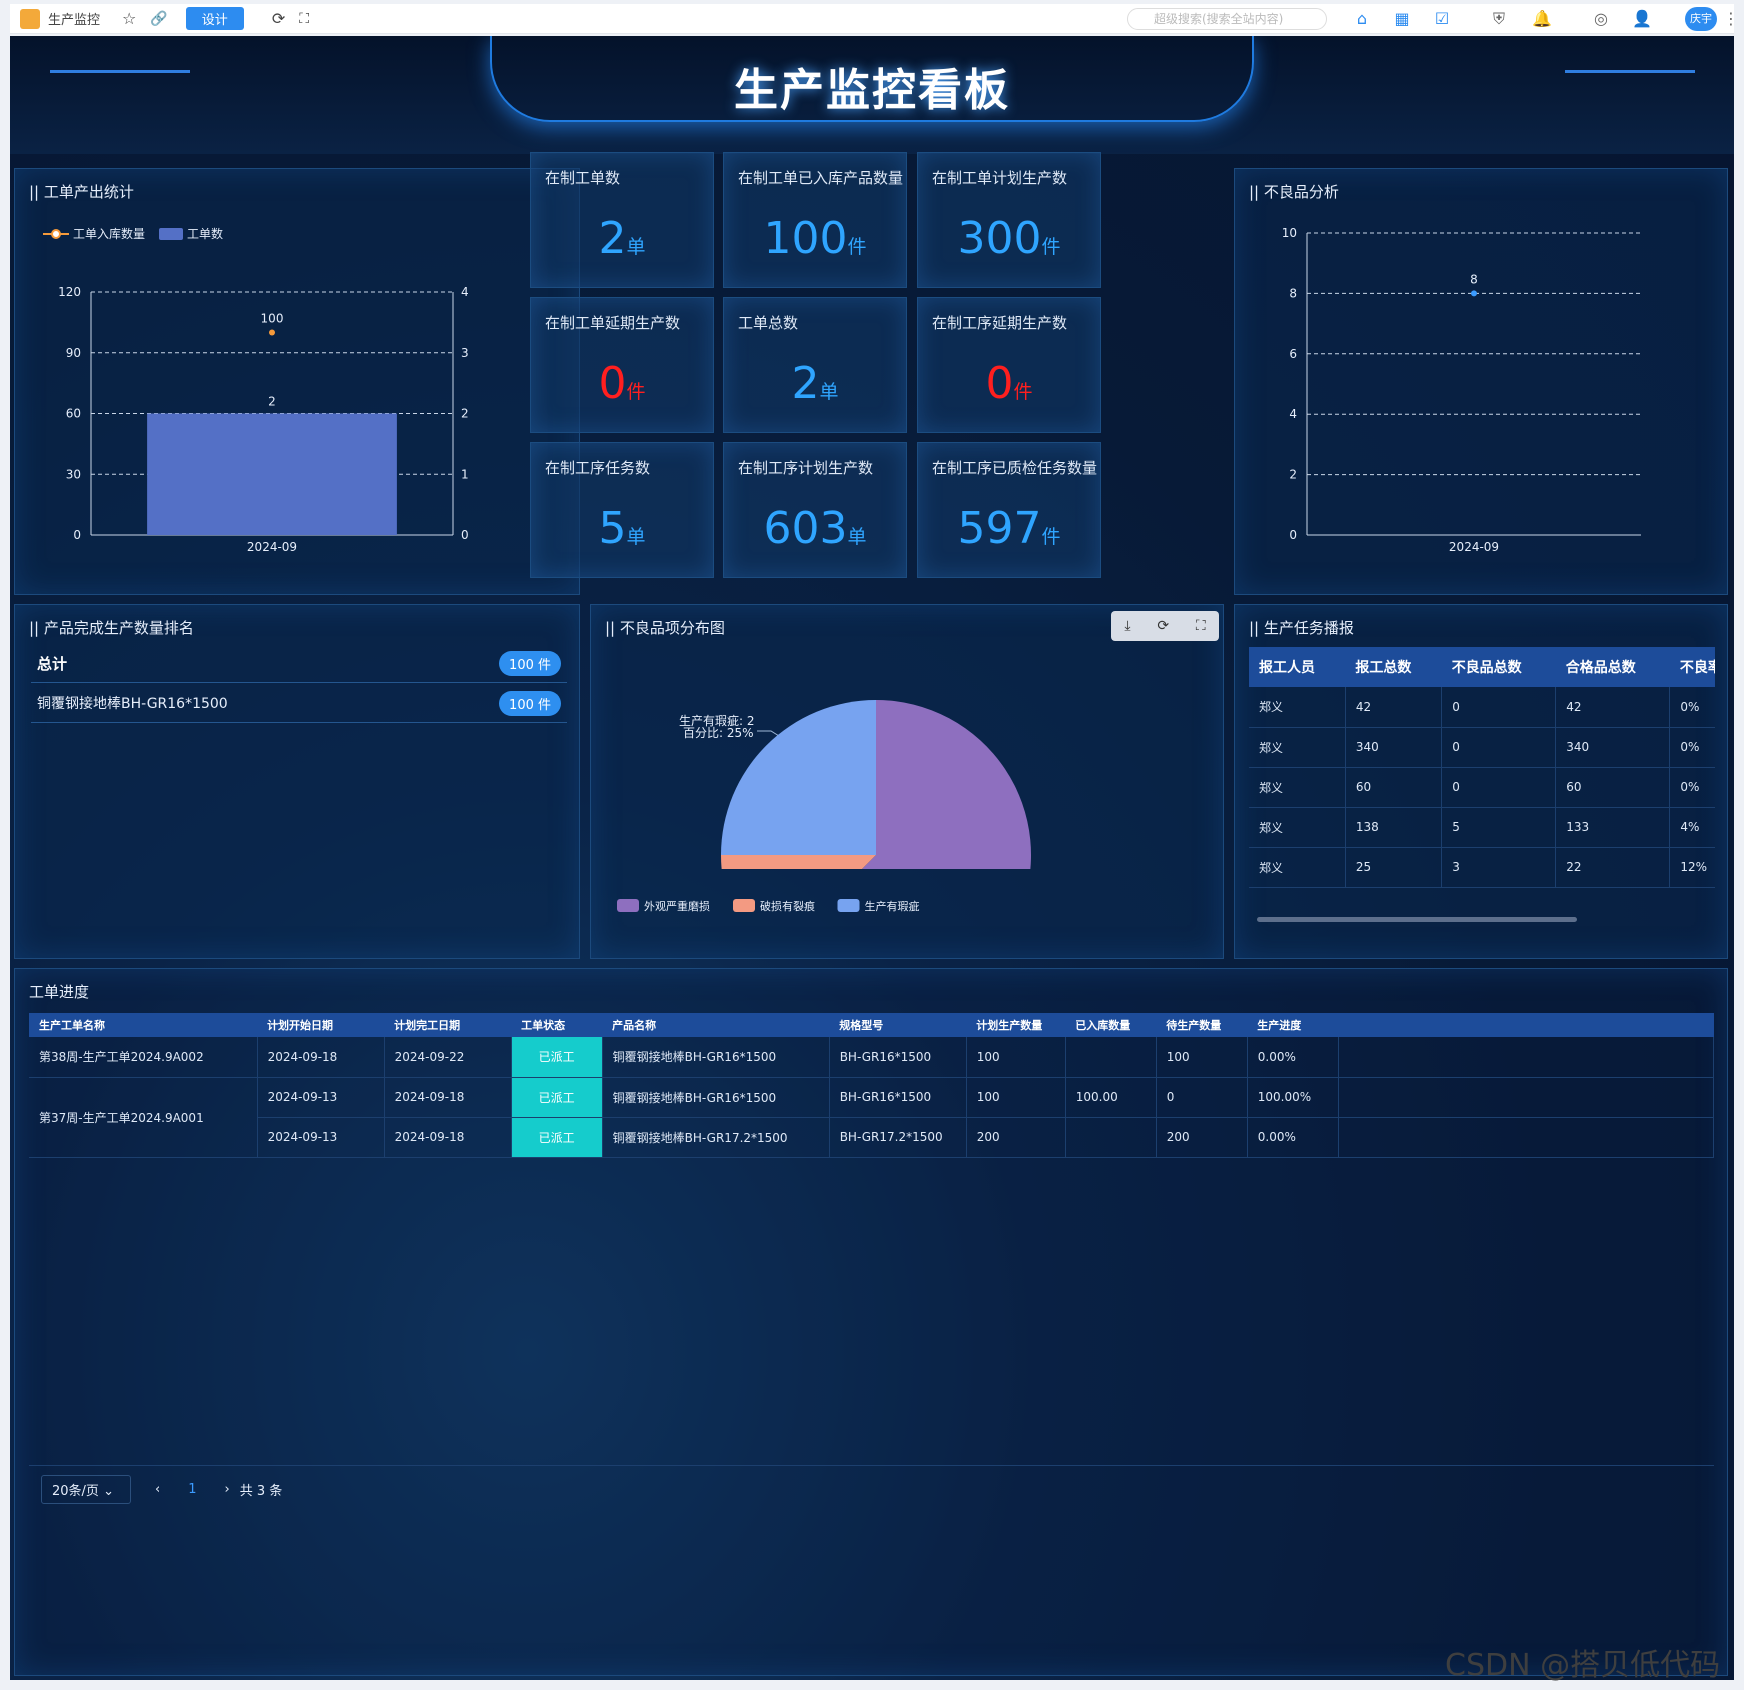 The width and height of the screenshot is (1744, 1690). What do you see at coordinates (1692, 867) in the screenshot?
I see `table-cell: 12%` at bounding box center [1692, 867].